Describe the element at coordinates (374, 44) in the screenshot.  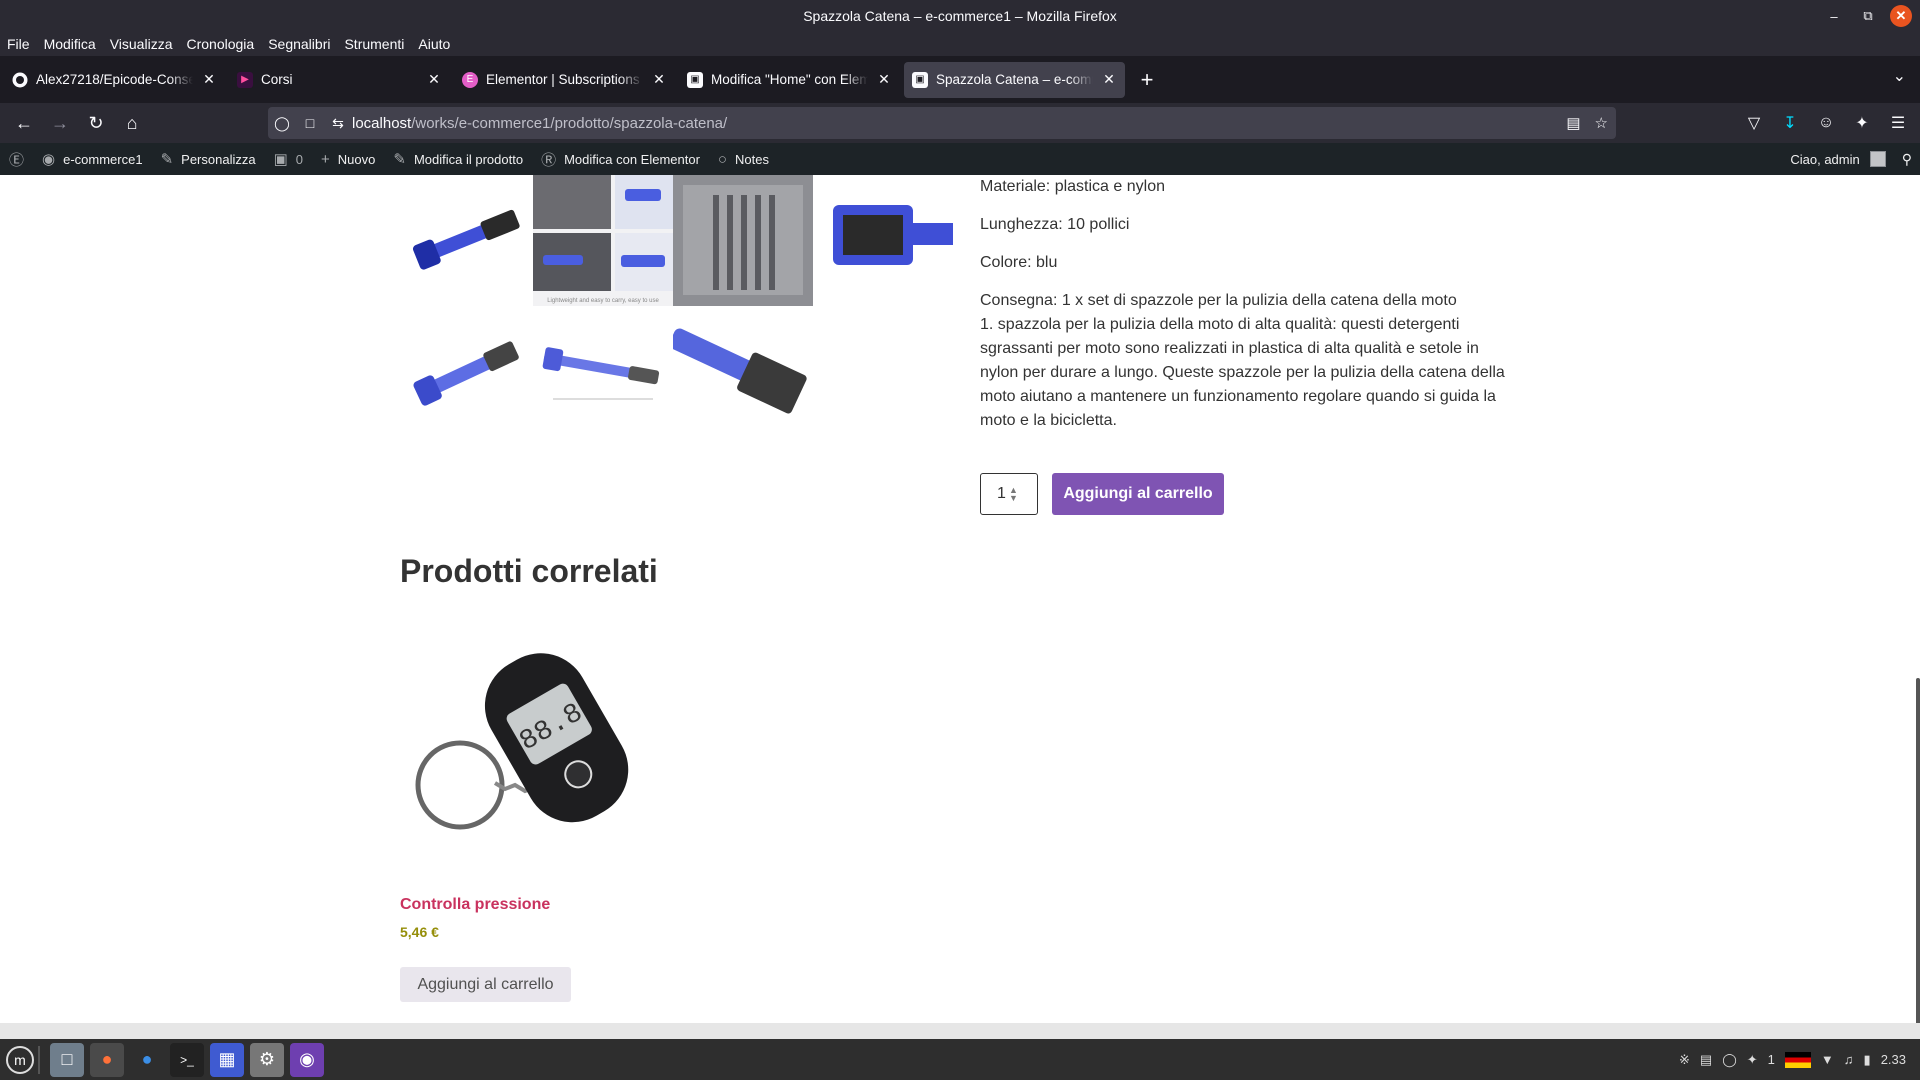
I see `menu-strumenti: Strumenti` at that location.